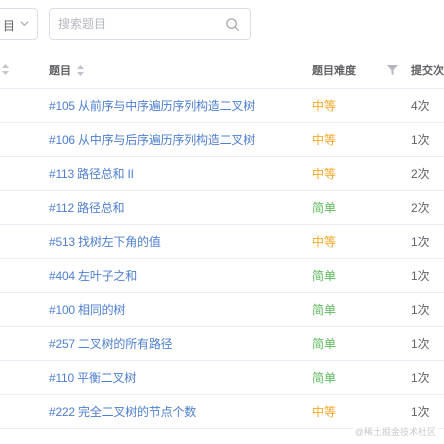 This screenshot has width=444, height=444. Describe the element at coordinates (222, 412) in the screenshot. I see `table-row: #222 完全二叉树的节点个数 中等 1次` at that location.